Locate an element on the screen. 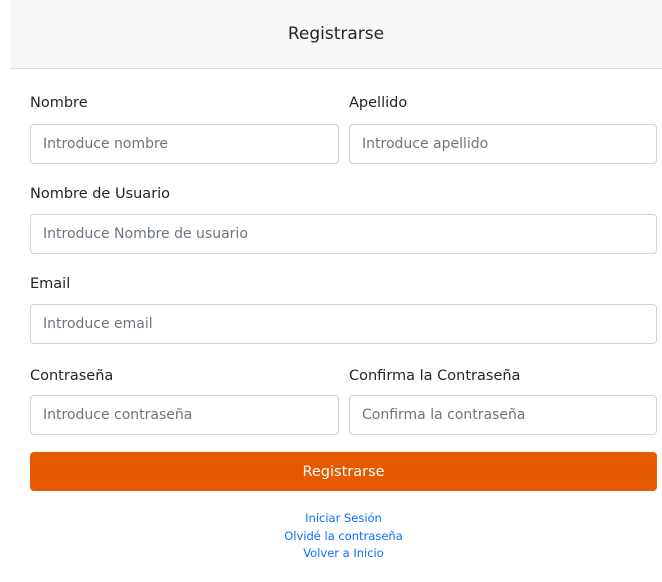  confirm-password-input is located at coordinates (503, 415).